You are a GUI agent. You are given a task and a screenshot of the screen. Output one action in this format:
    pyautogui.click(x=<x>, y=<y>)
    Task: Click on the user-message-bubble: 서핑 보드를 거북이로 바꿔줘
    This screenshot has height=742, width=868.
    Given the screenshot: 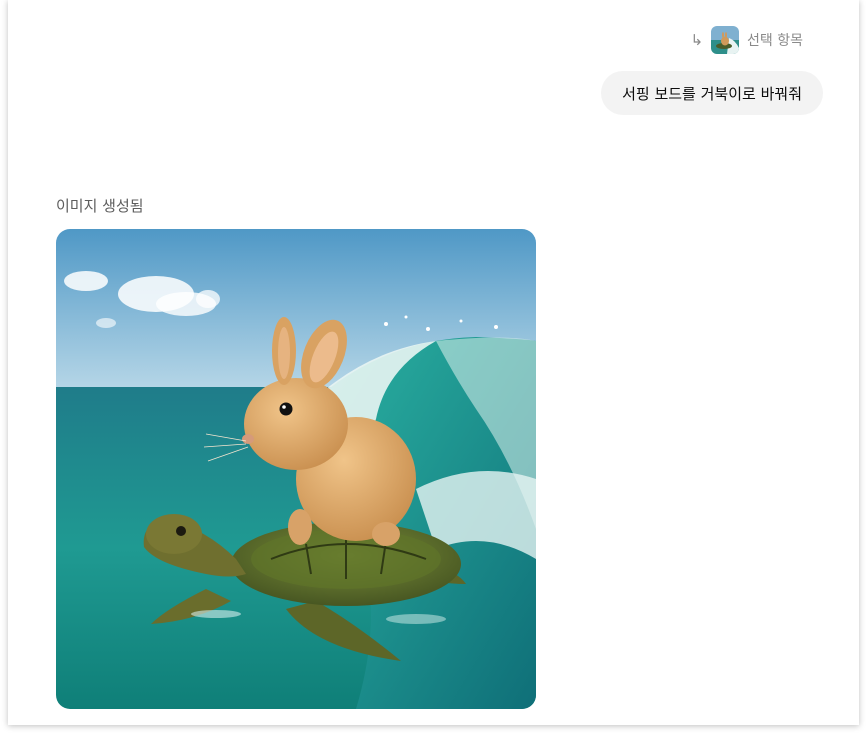 What is the action you would take?
    pyautogui.click(x=712, y=93)
    